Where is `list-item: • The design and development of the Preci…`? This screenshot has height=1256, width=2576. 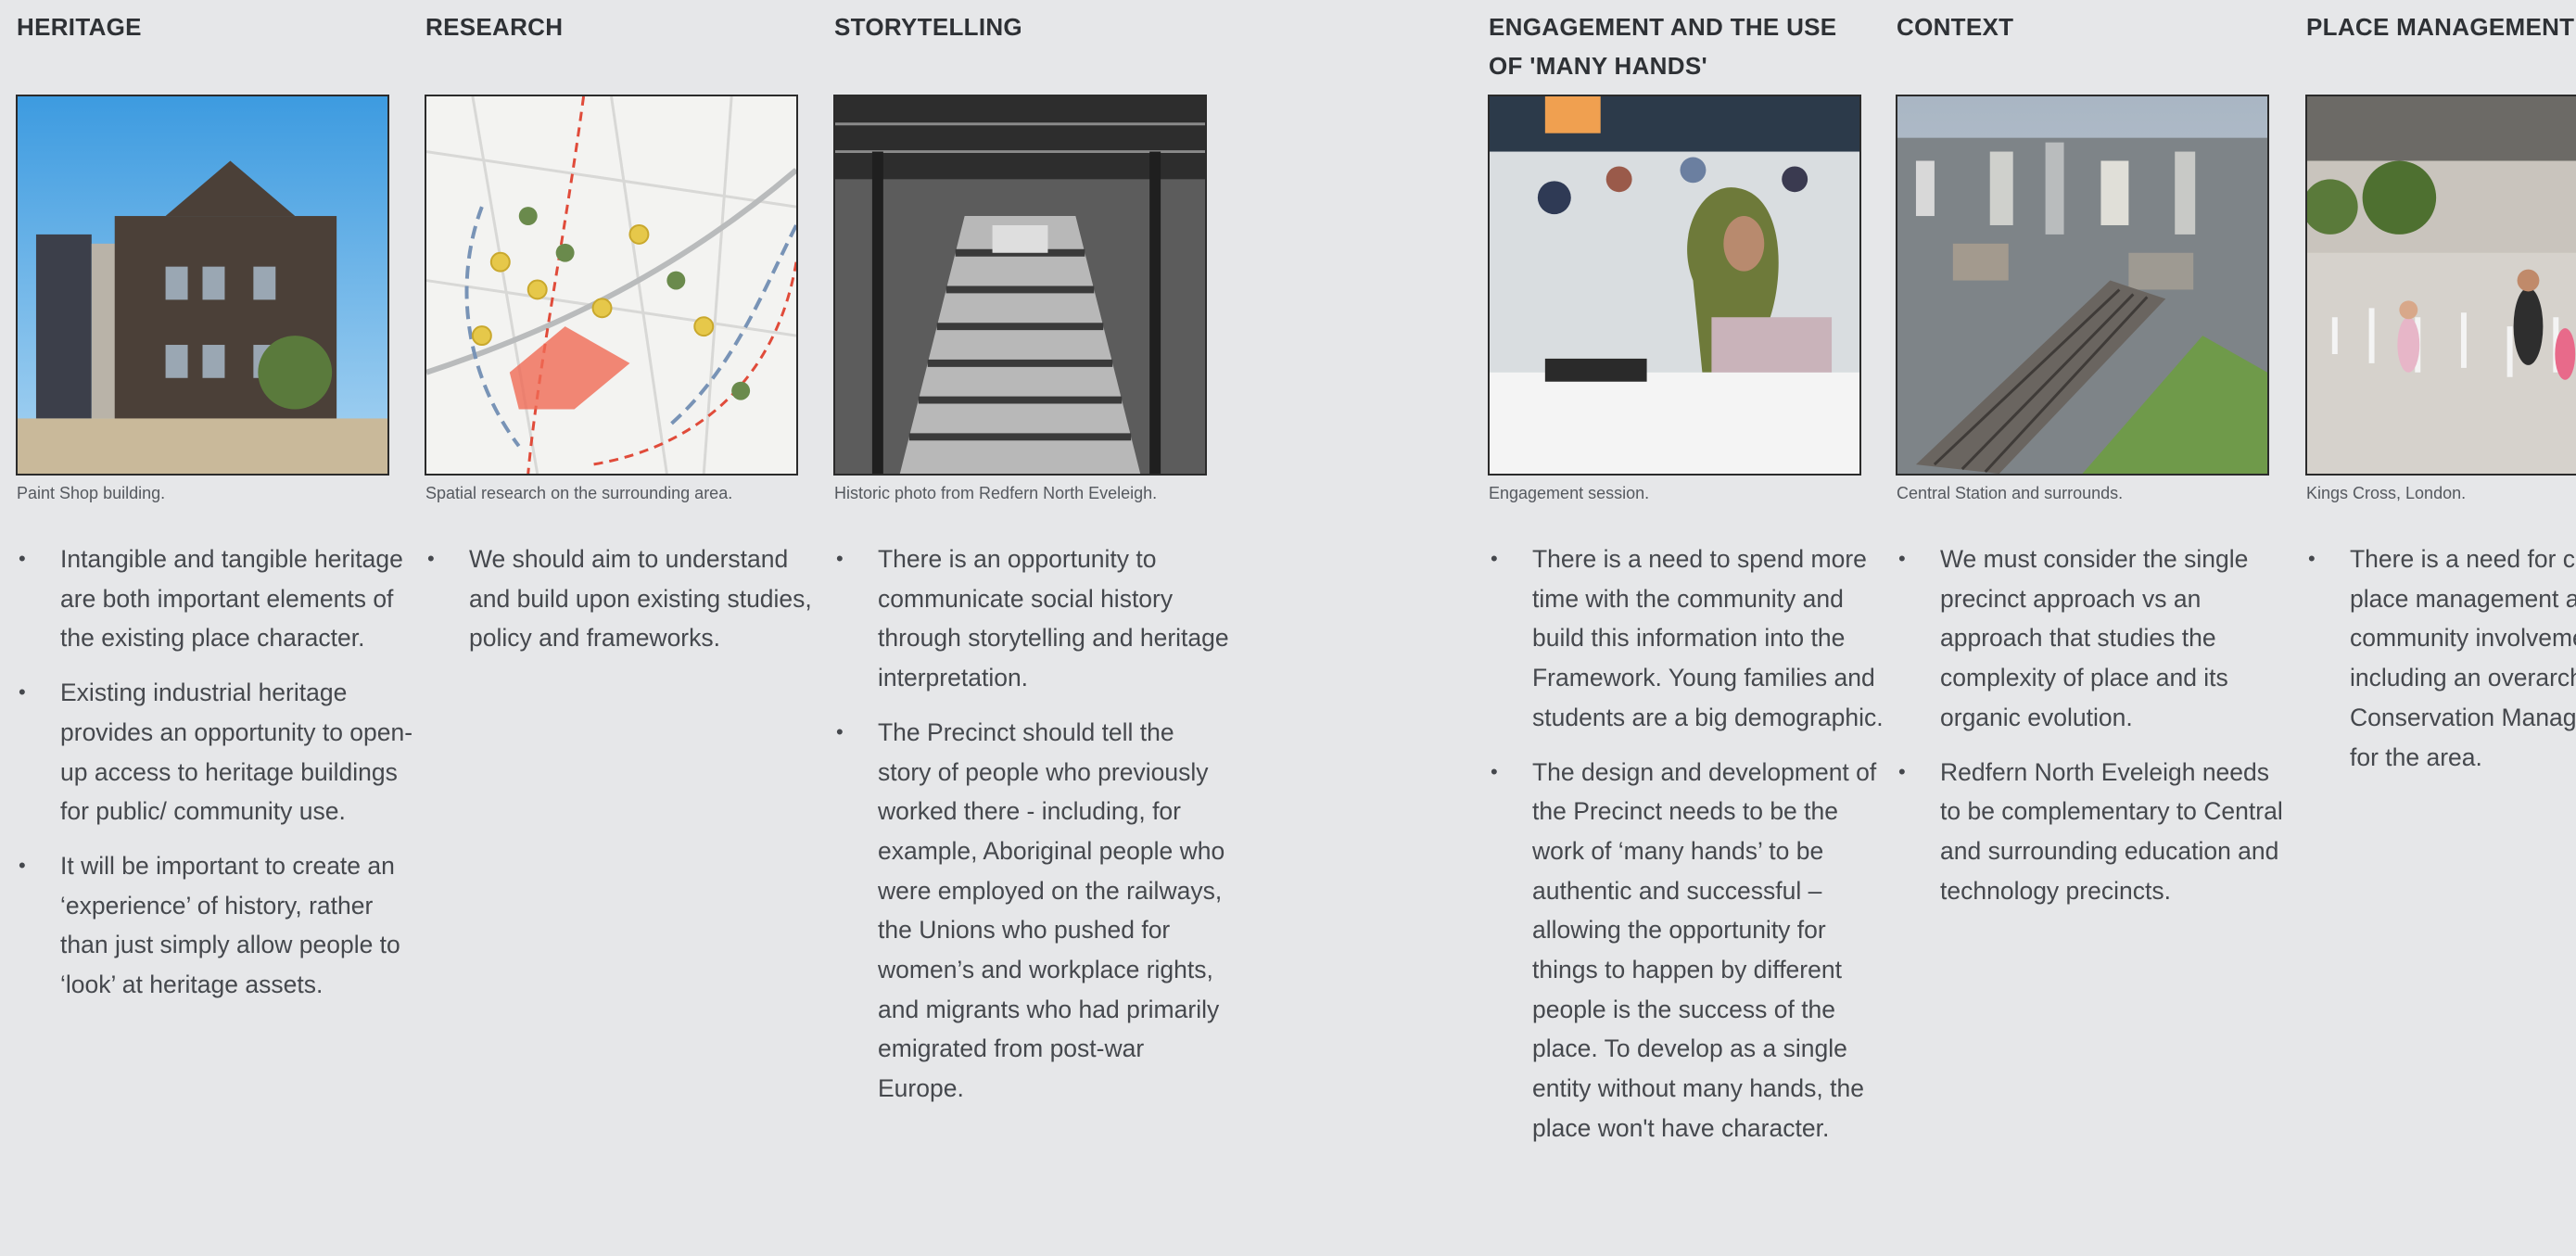 list-item: • The design and development of the Preci… is located at coordinates (1687, 950).